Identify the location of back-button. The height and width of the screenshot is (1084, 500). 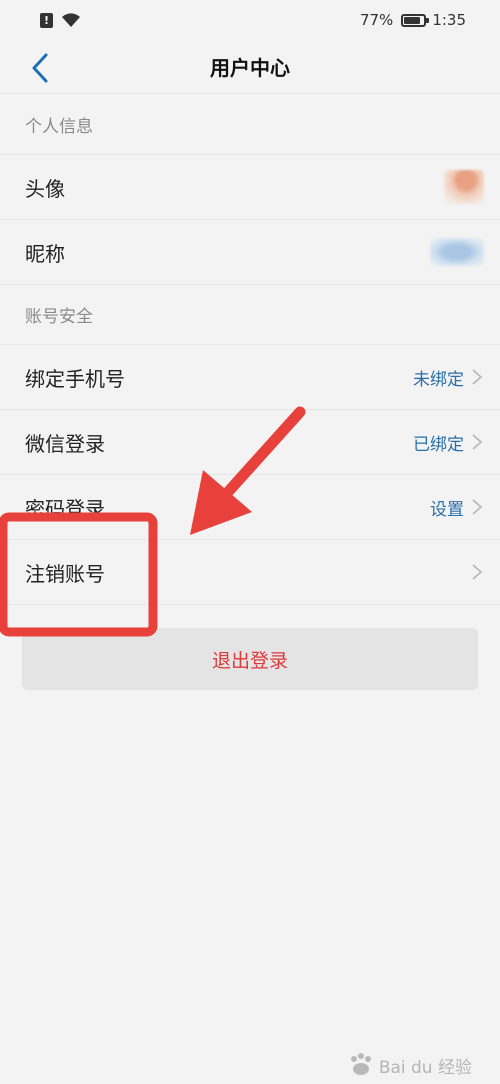
(40, 68).